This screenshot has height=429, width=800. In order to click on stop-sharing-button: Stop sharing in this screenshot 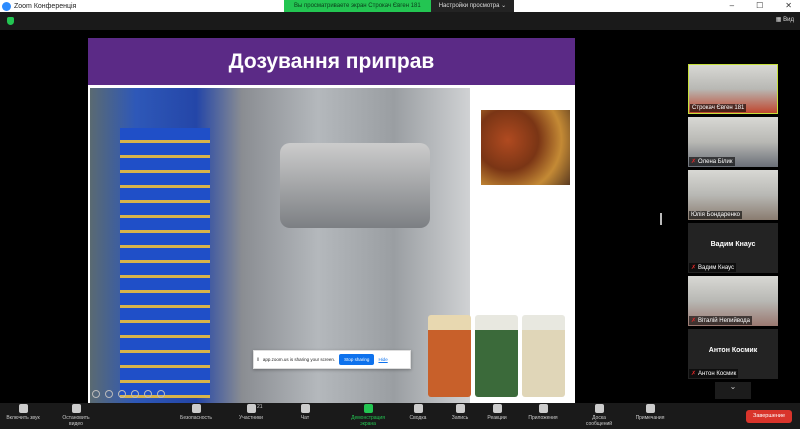, I will do `click(357, 359)`.